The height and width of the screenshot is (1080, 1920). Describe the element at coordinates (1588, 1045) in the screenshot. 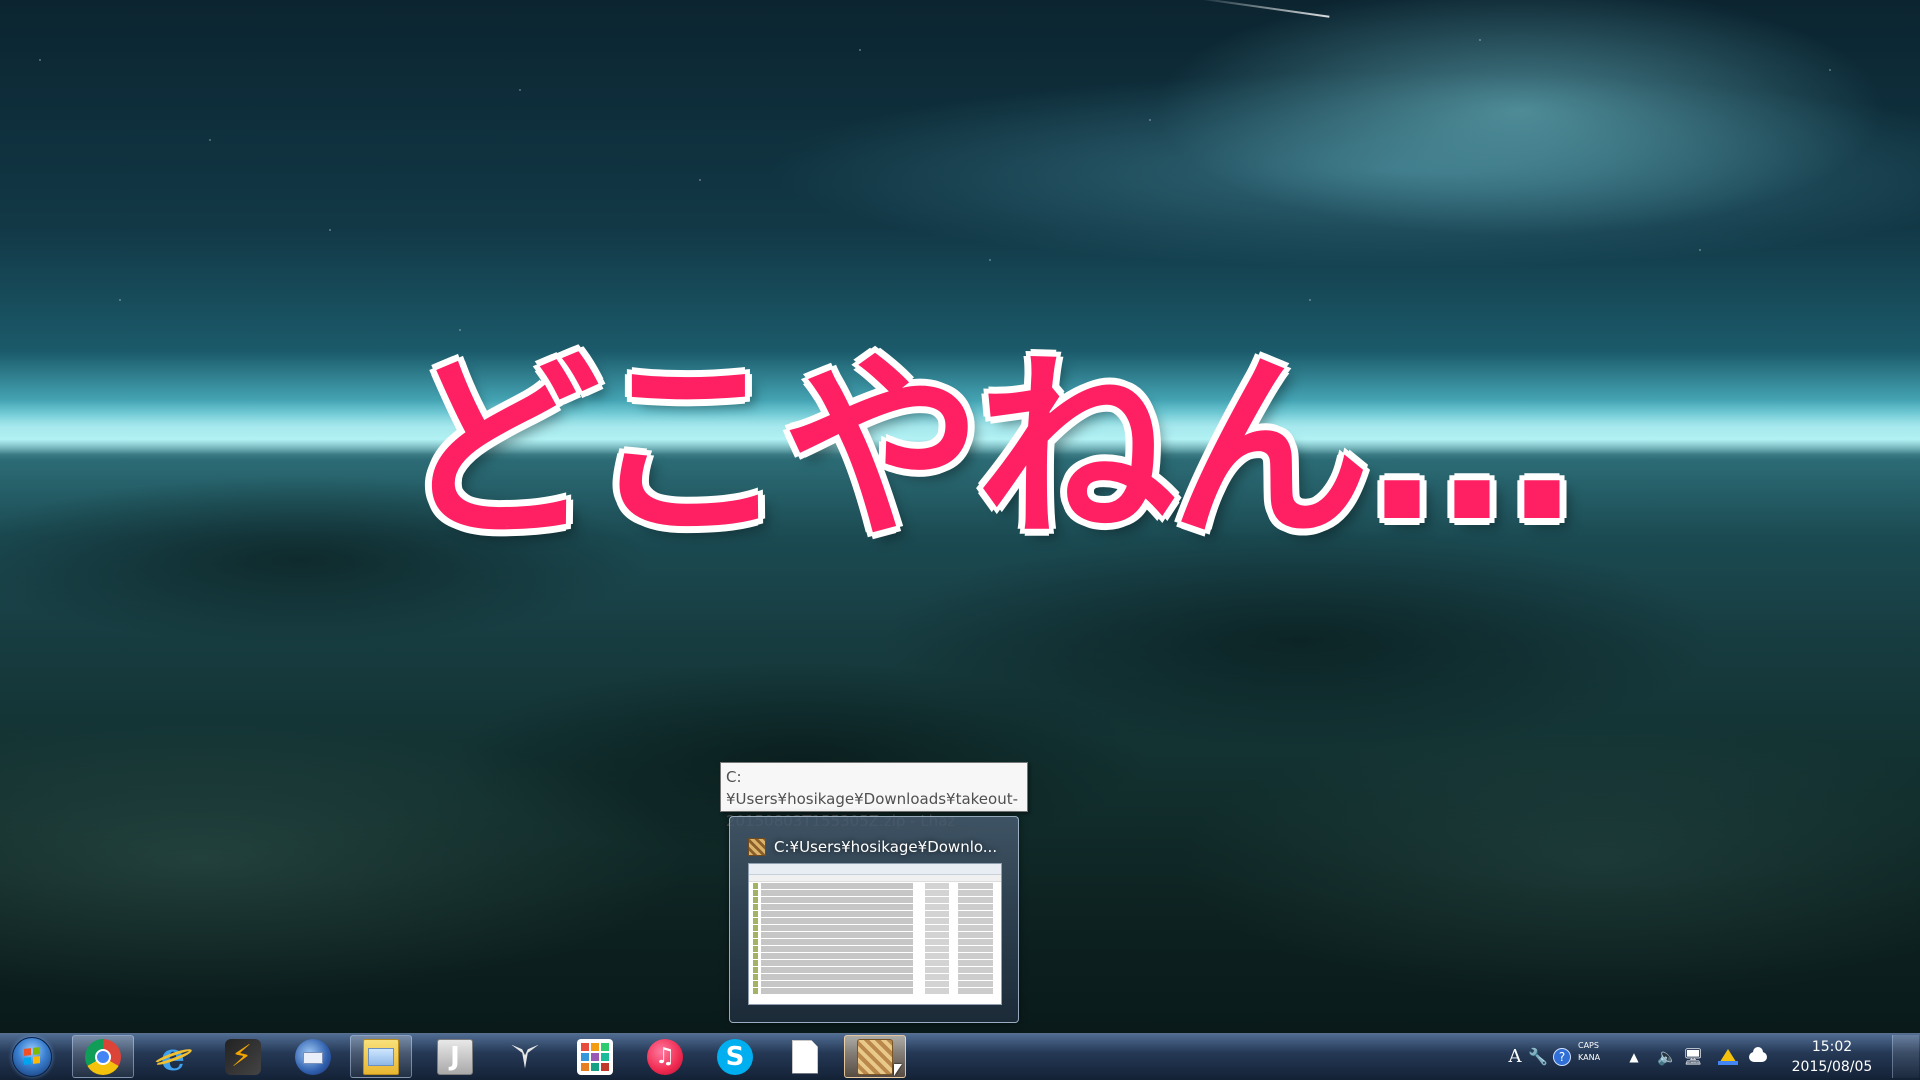

I see `caps-label: CAPS` at that location.